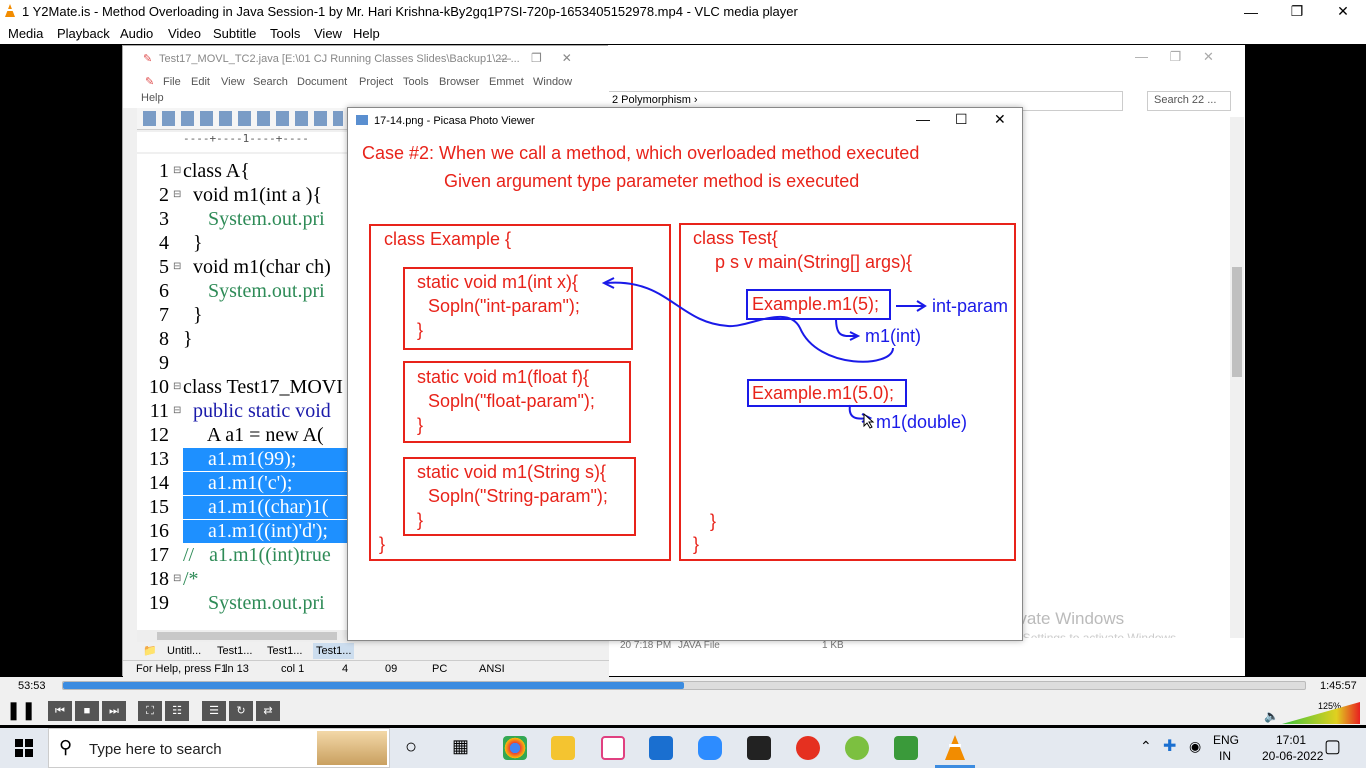 The width and height of the screenshot is (1366, 768). I want to click on previous-button: ⏮, so click(60, 711).